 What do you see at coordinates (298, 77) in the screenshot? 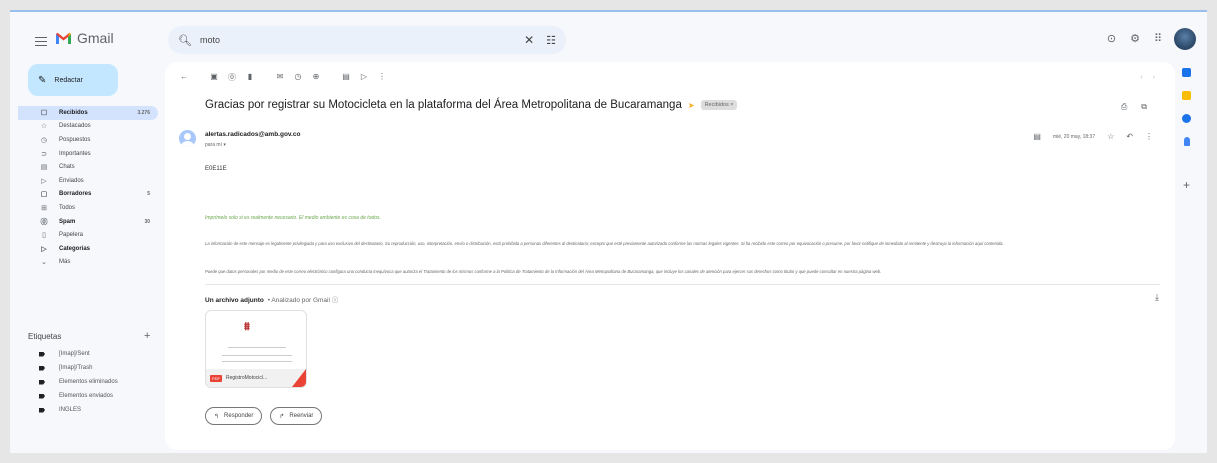
I see `snooze-icon: ◷` at bounding box center [298, 77].